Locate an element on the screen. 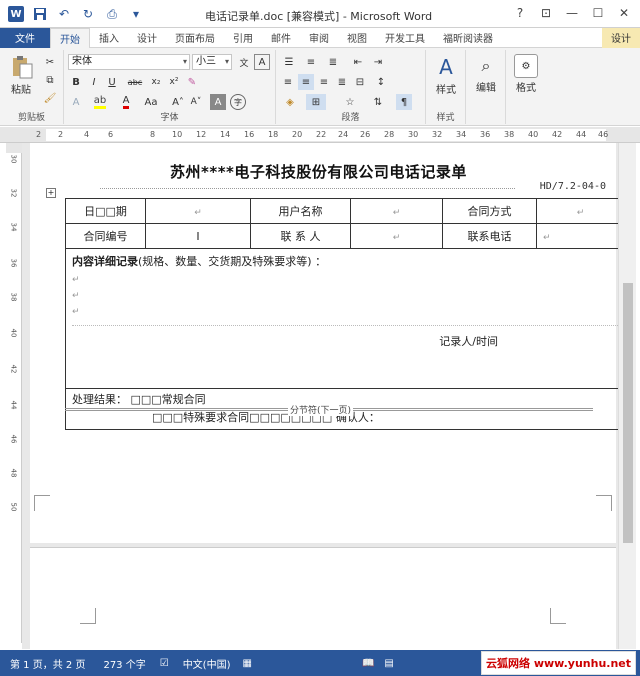 The width and height of the screenshot is (640, 676). tab-mailings: 邮件 is located at coordinates (281, 38).